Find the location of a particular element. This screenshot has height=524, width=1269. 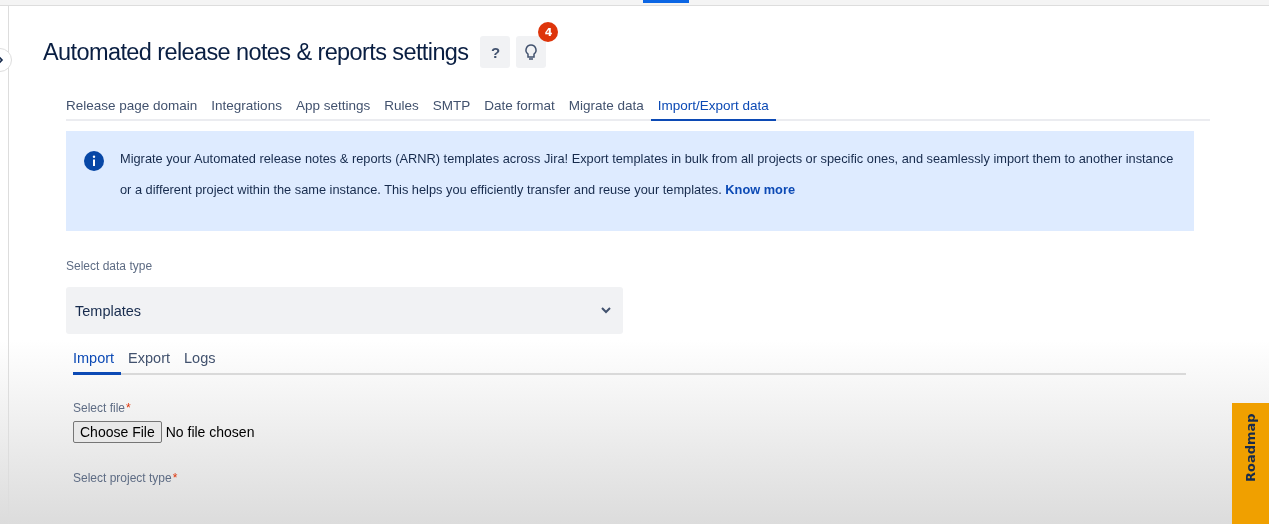

field-label: Select file* is located at coordinates (102, 408).